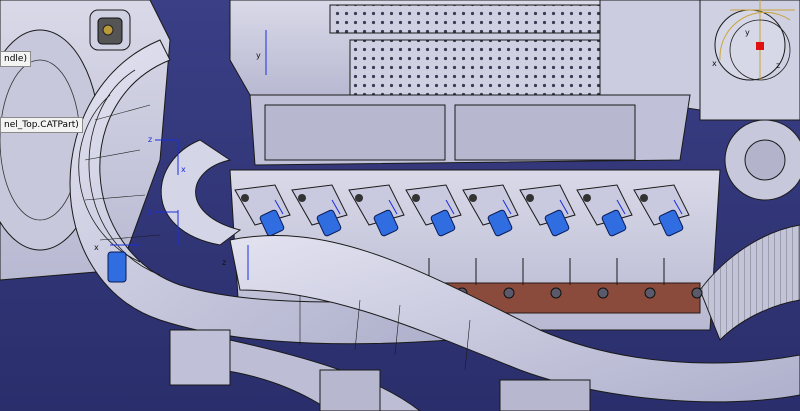  What do you see at coordinates (41, 125) in the screenshot?
I see `spec-tree-node: nel_Top.CATPart)` at bounding box center [41, 125].